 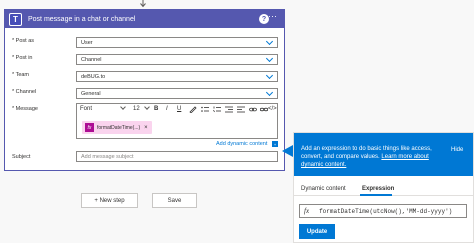 What do you see at coordinates (91, 59) in the screenshot?
I see `post-in-value: Channel` at bounding box center [91, 59].